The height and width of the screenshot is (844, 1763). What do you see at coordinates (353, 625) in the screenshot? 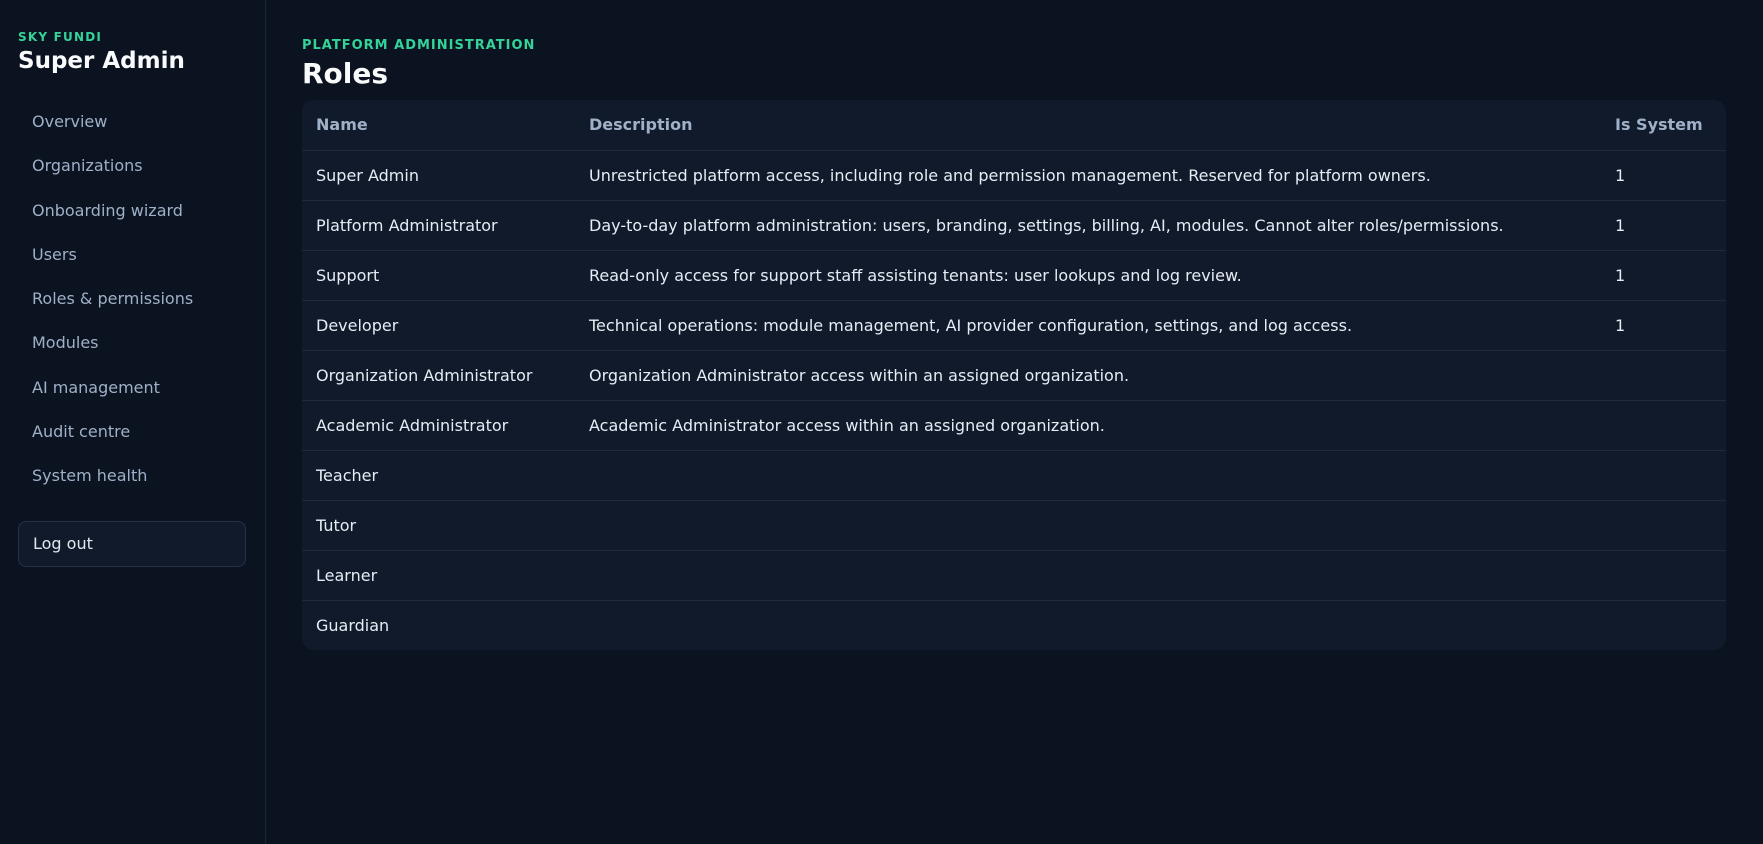
I see `cell-name: Guardian` at bounding box center [353, 625].